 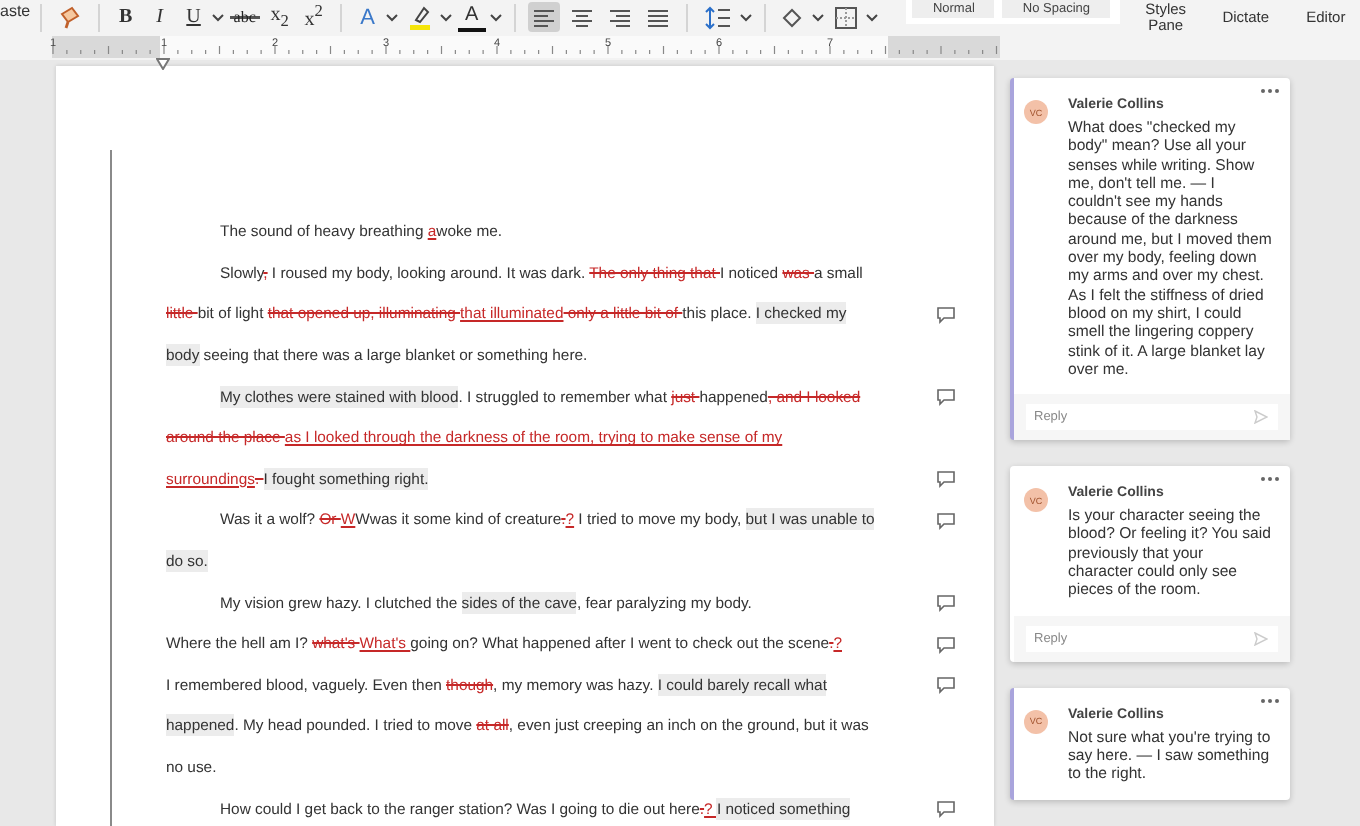 I want to click on line-spacing-icon, so click(x=717, y=17).